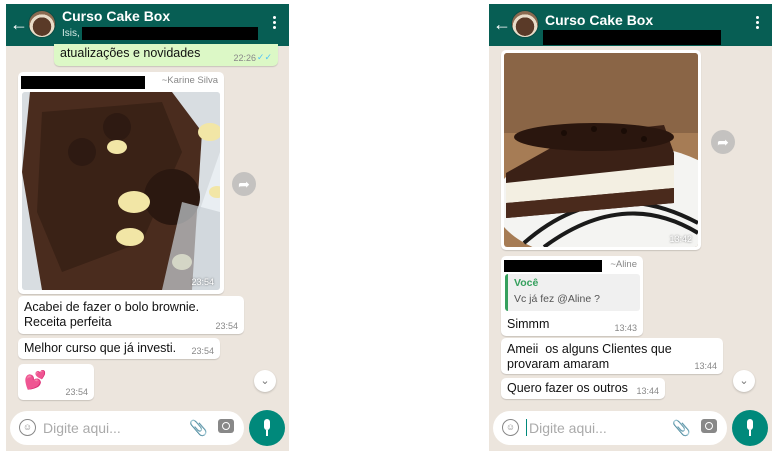 This screenshot has height=453, width=773. I want to click on slice-cake-image, so click(601, 150).